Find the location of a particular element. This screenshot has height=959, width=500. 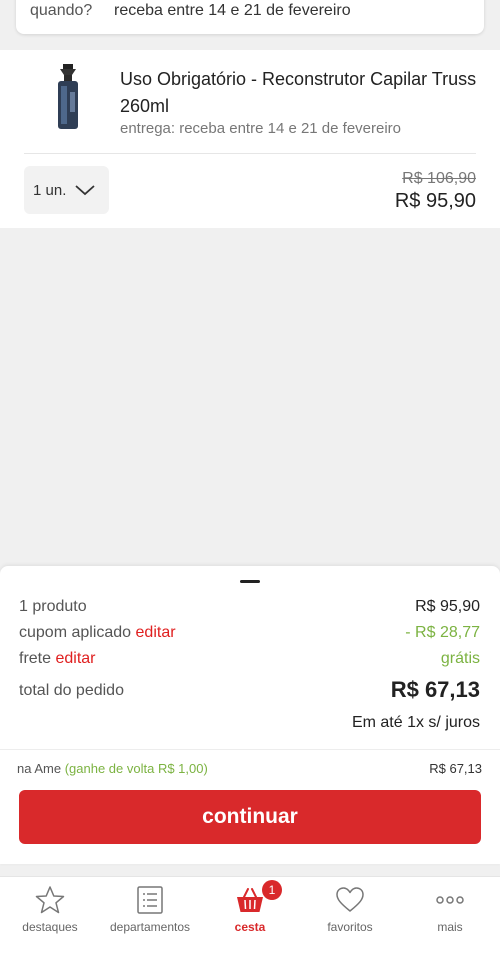

products-value: R$ 95,90 is located at coordinates (447, 606).